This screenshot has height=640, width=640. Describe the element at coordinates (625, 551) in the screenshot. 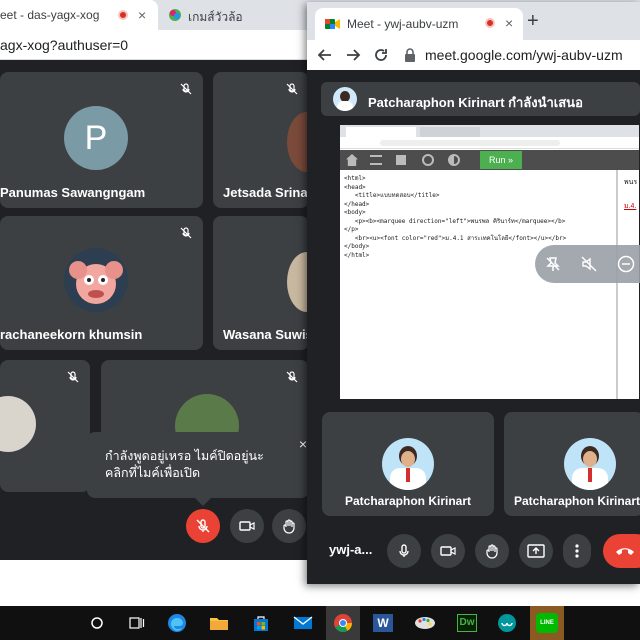

I see `end-call-icon` at that location.